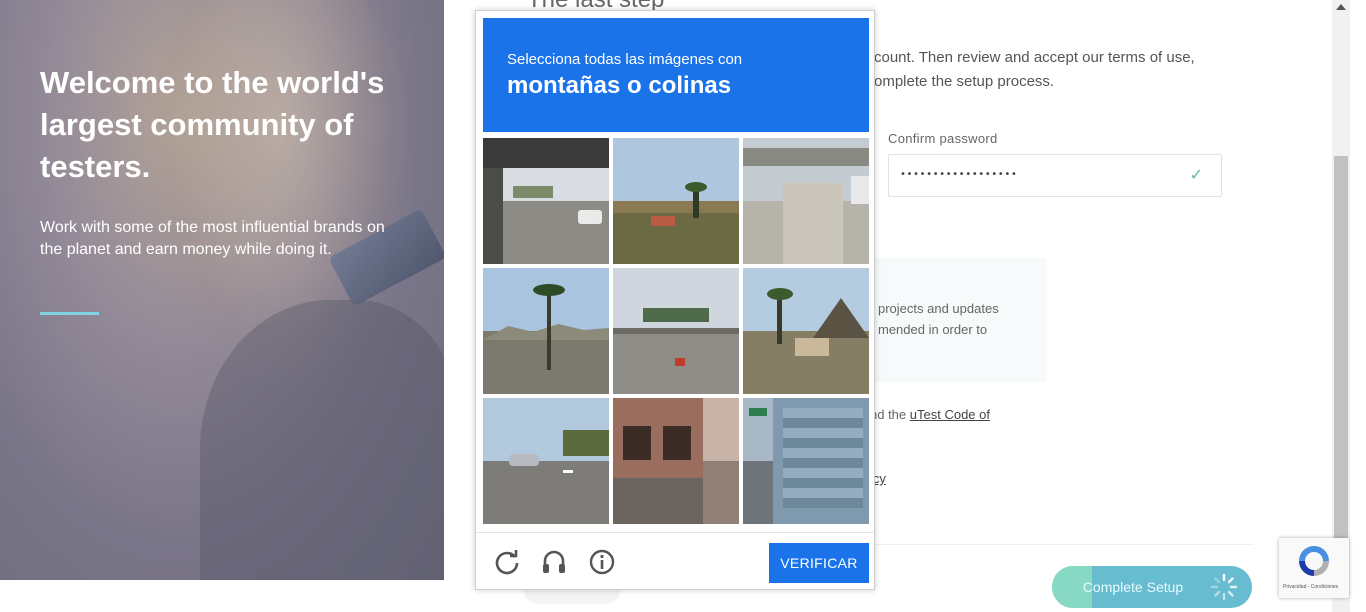 Image resolution: width=1366 pixels, height=612 pixels. What do you see at coordinates (956, 320) in the screenshot?
I see `info-box: projects and updates mended in order to` at bounding box center [956, 320].